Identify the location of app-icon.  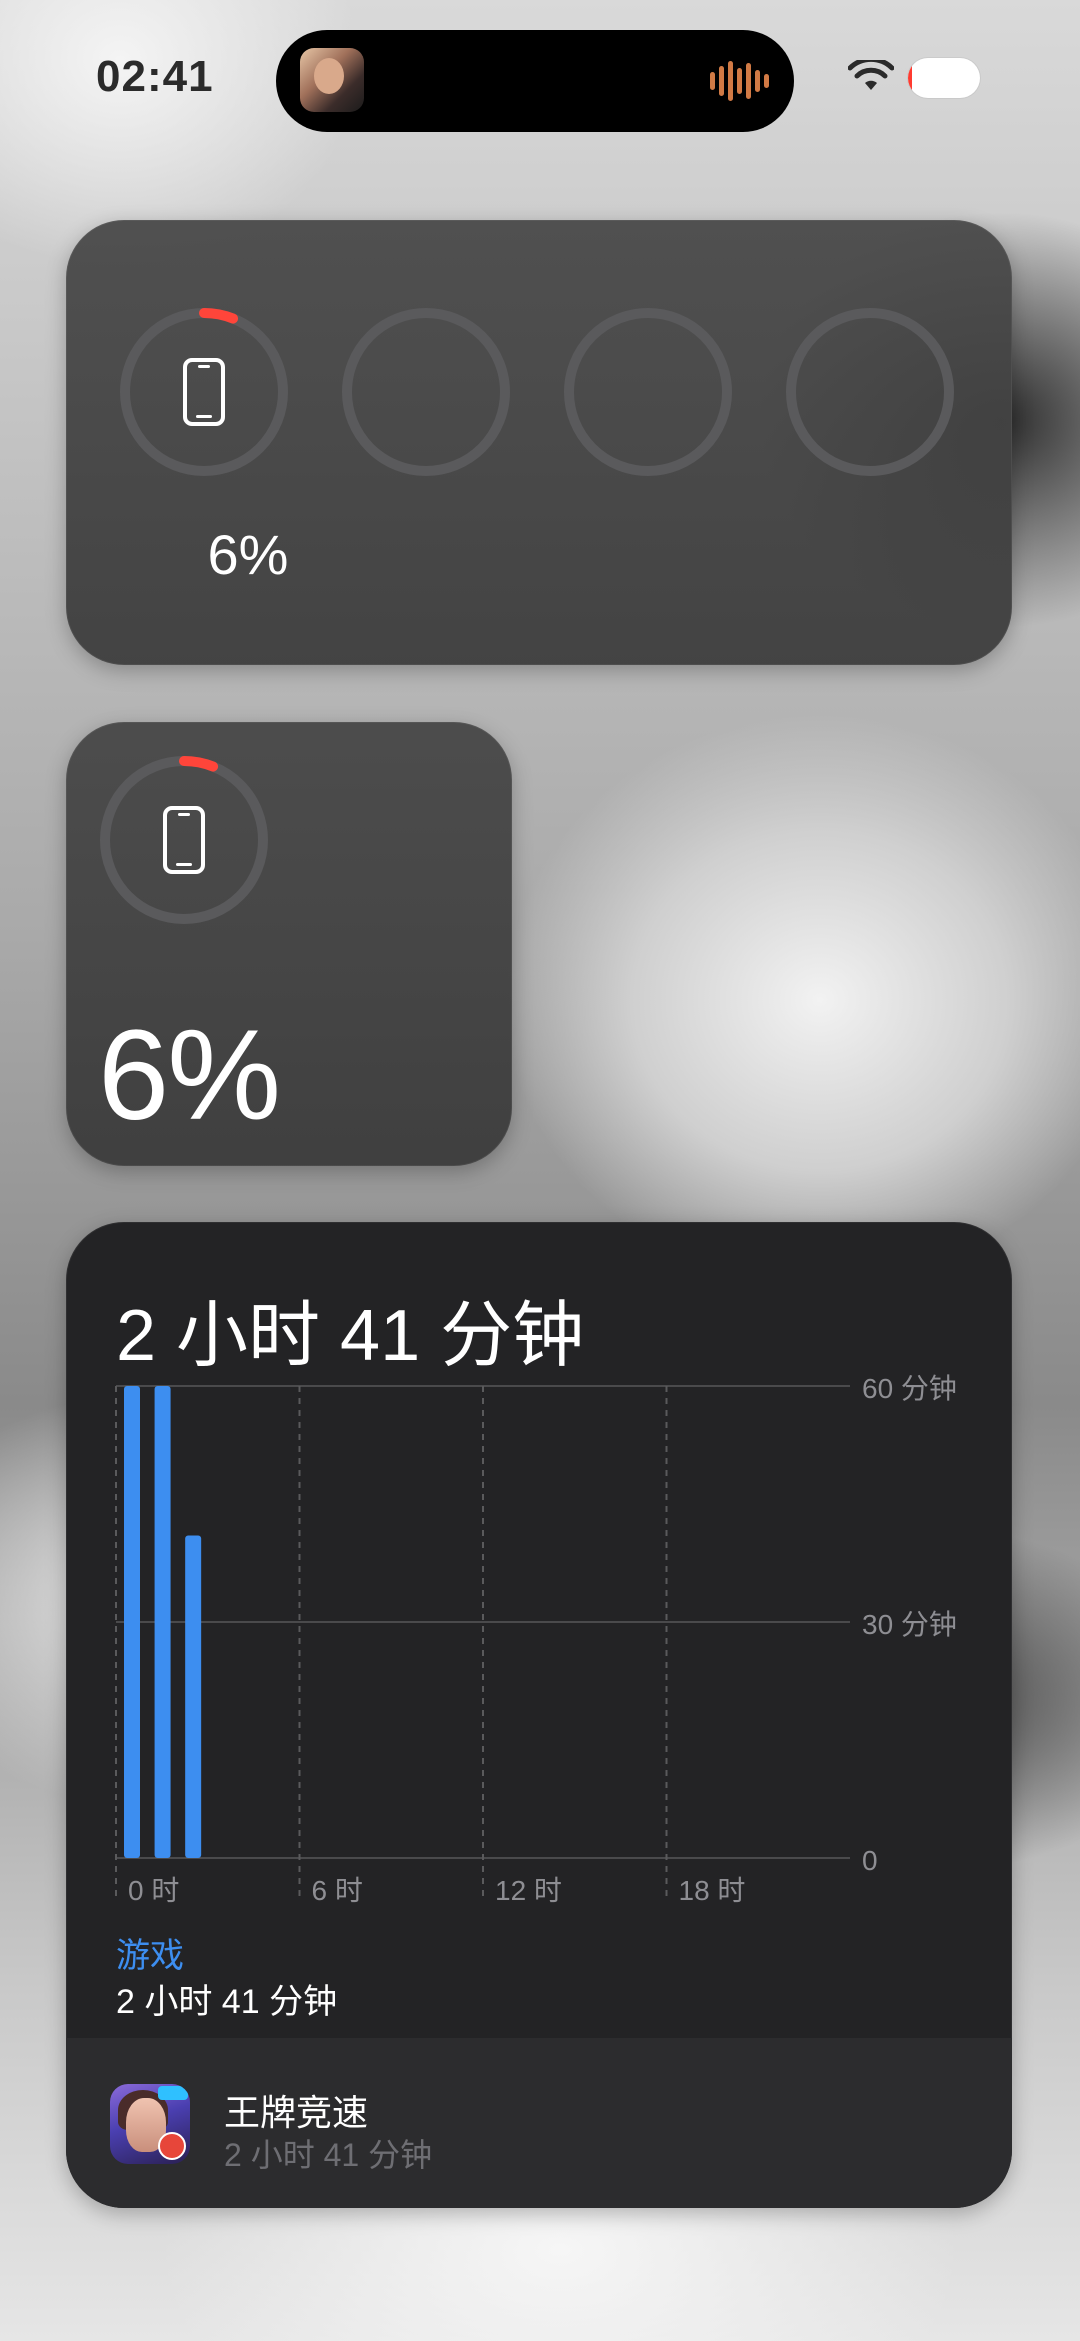
(150, 2124).